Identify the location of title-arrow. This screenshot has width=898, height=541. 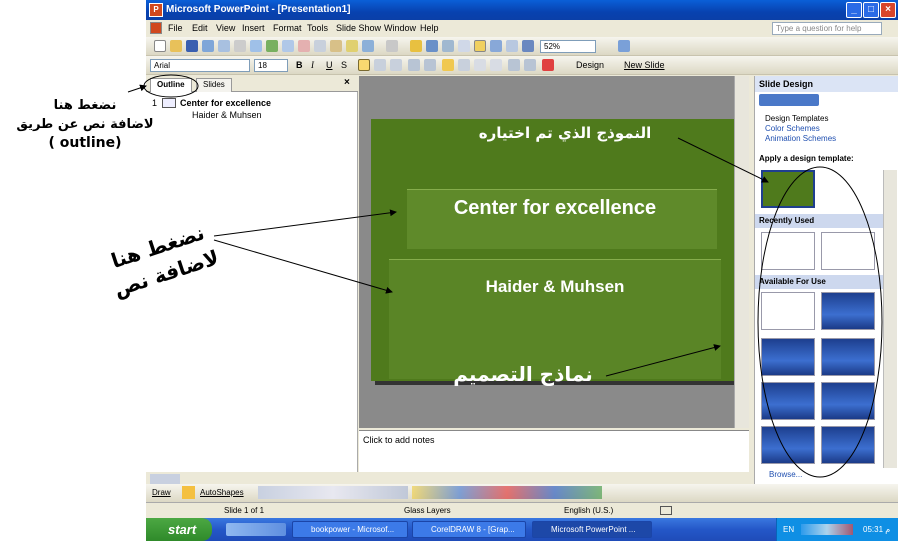
(305, 223).